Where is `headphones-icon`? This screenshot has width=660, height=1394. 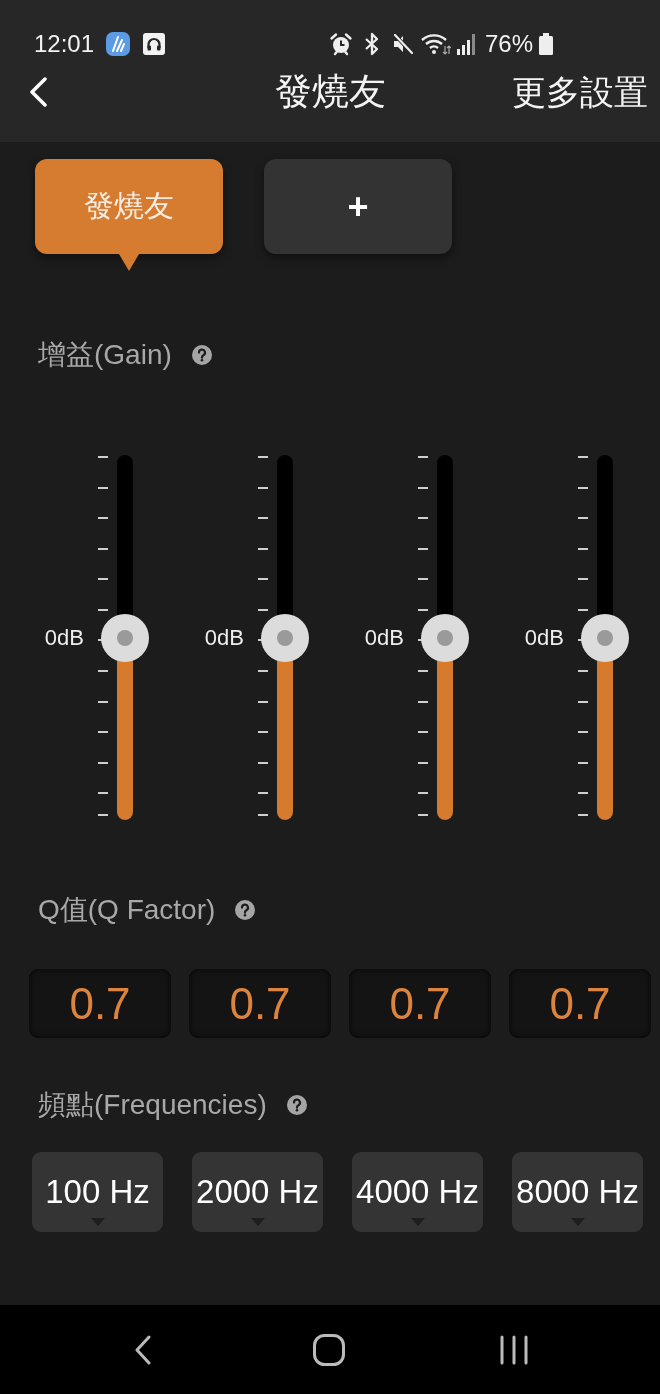 headphones-icon is located at coordinates (154, 44).